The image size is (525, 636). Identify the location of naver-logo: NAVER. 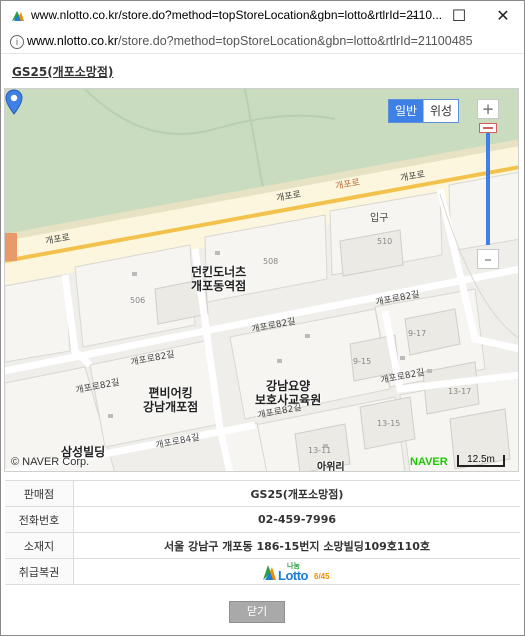
(429, 462).